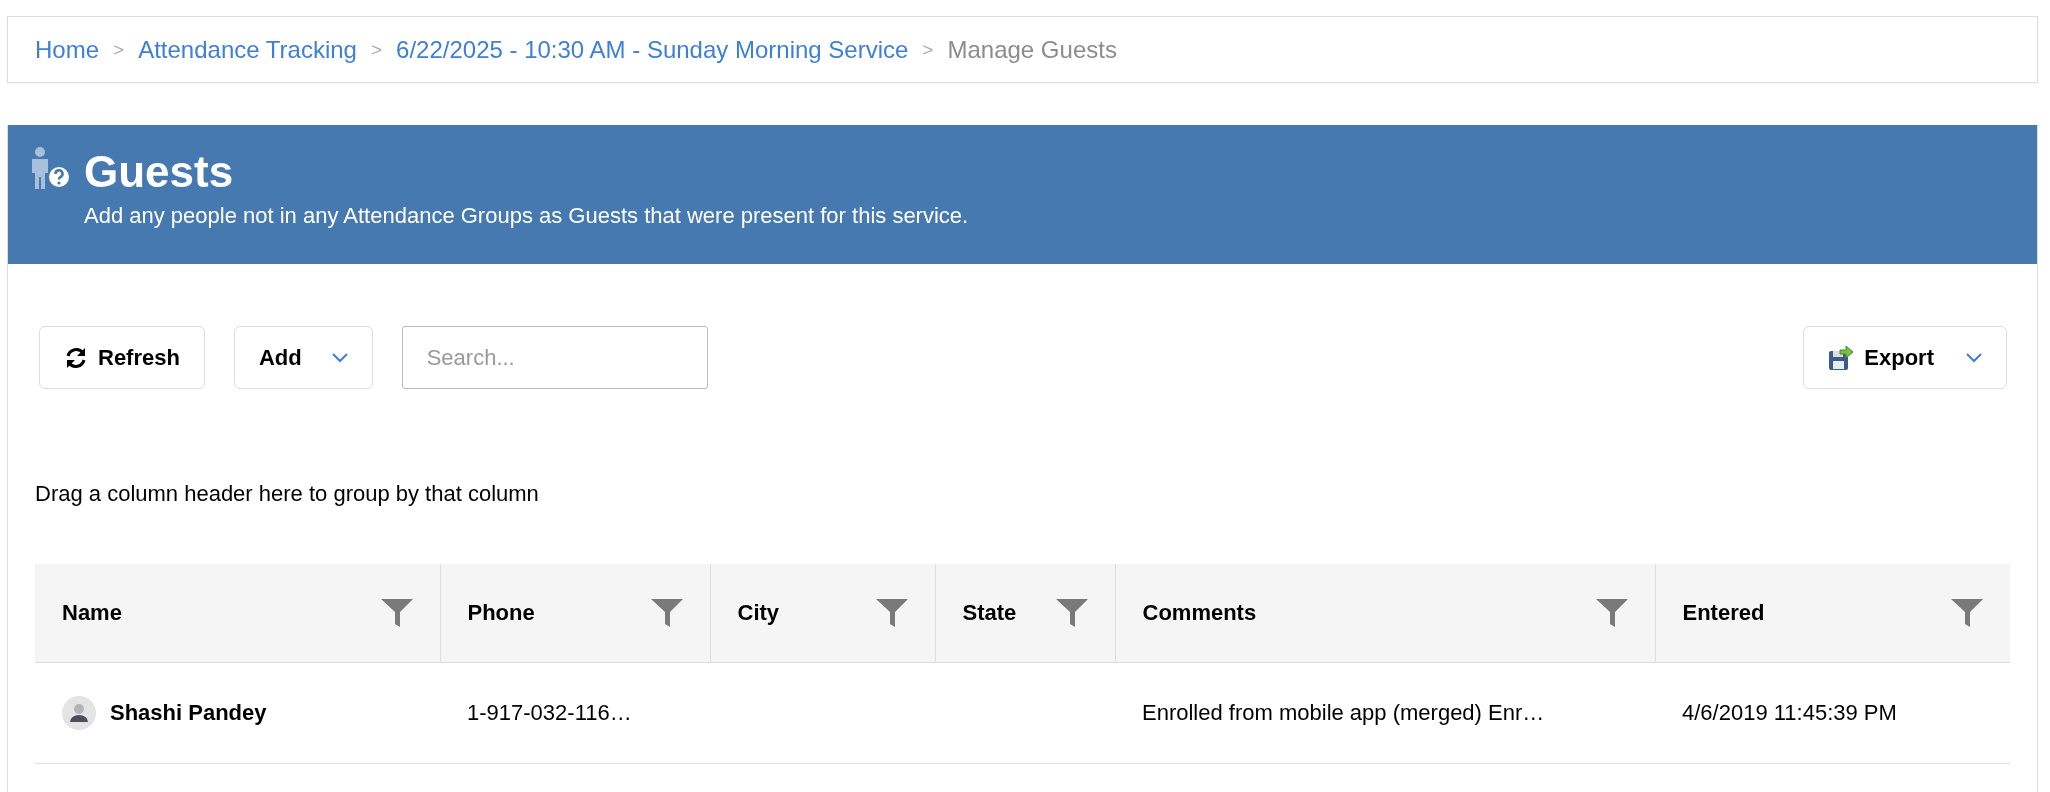 The width and height of the screenshot is (2050, 792). What do you see at coordinates (67, 49) in the screenshot?
I see `breadcrumb-link: Home` at bounding box center [67, 49].